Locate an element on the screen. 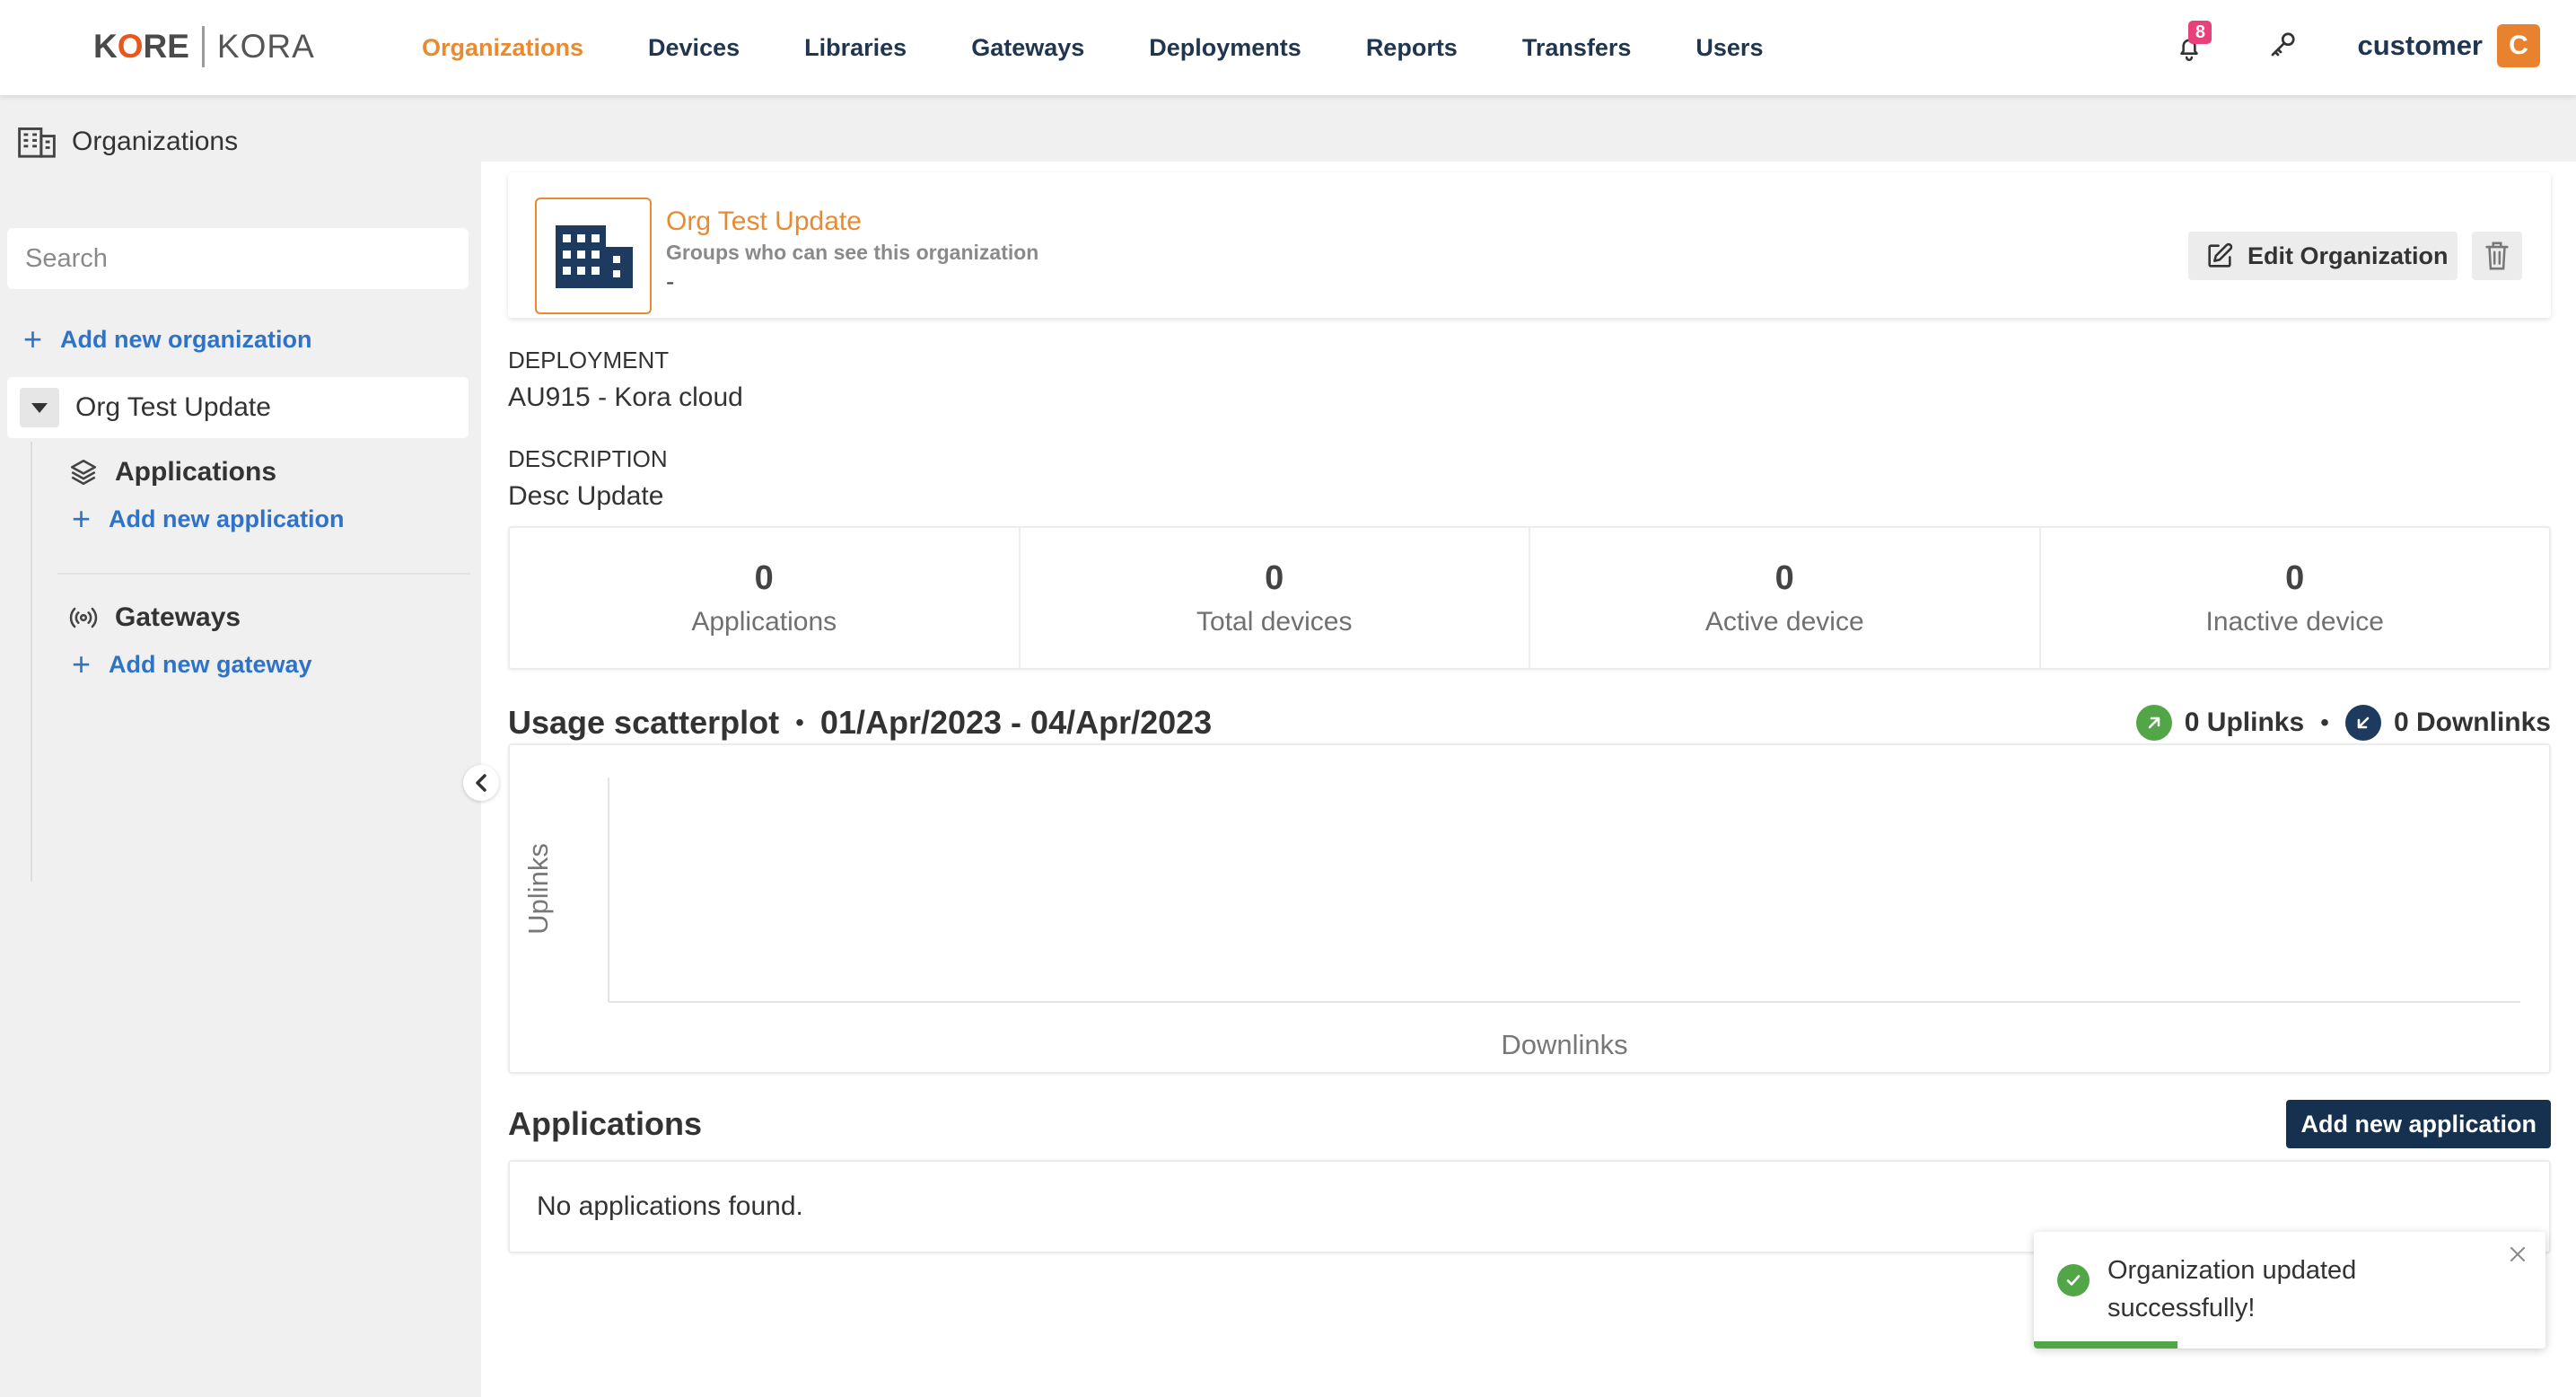  stat-active-device: 0 Active device is located at coordinates (1785, 598).